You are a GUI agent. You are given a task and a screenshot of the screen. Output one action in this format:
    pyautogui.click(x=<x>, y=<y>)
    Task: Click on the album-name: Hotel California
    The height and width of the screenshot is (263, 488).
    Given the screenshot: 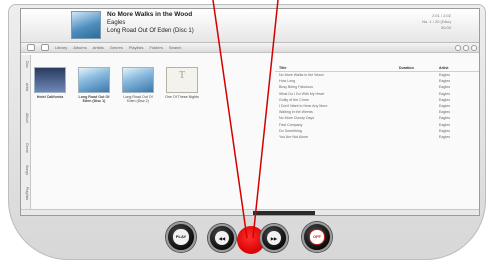 What is the action you would take?
    pyautogui.click(x=50, y=97)
    